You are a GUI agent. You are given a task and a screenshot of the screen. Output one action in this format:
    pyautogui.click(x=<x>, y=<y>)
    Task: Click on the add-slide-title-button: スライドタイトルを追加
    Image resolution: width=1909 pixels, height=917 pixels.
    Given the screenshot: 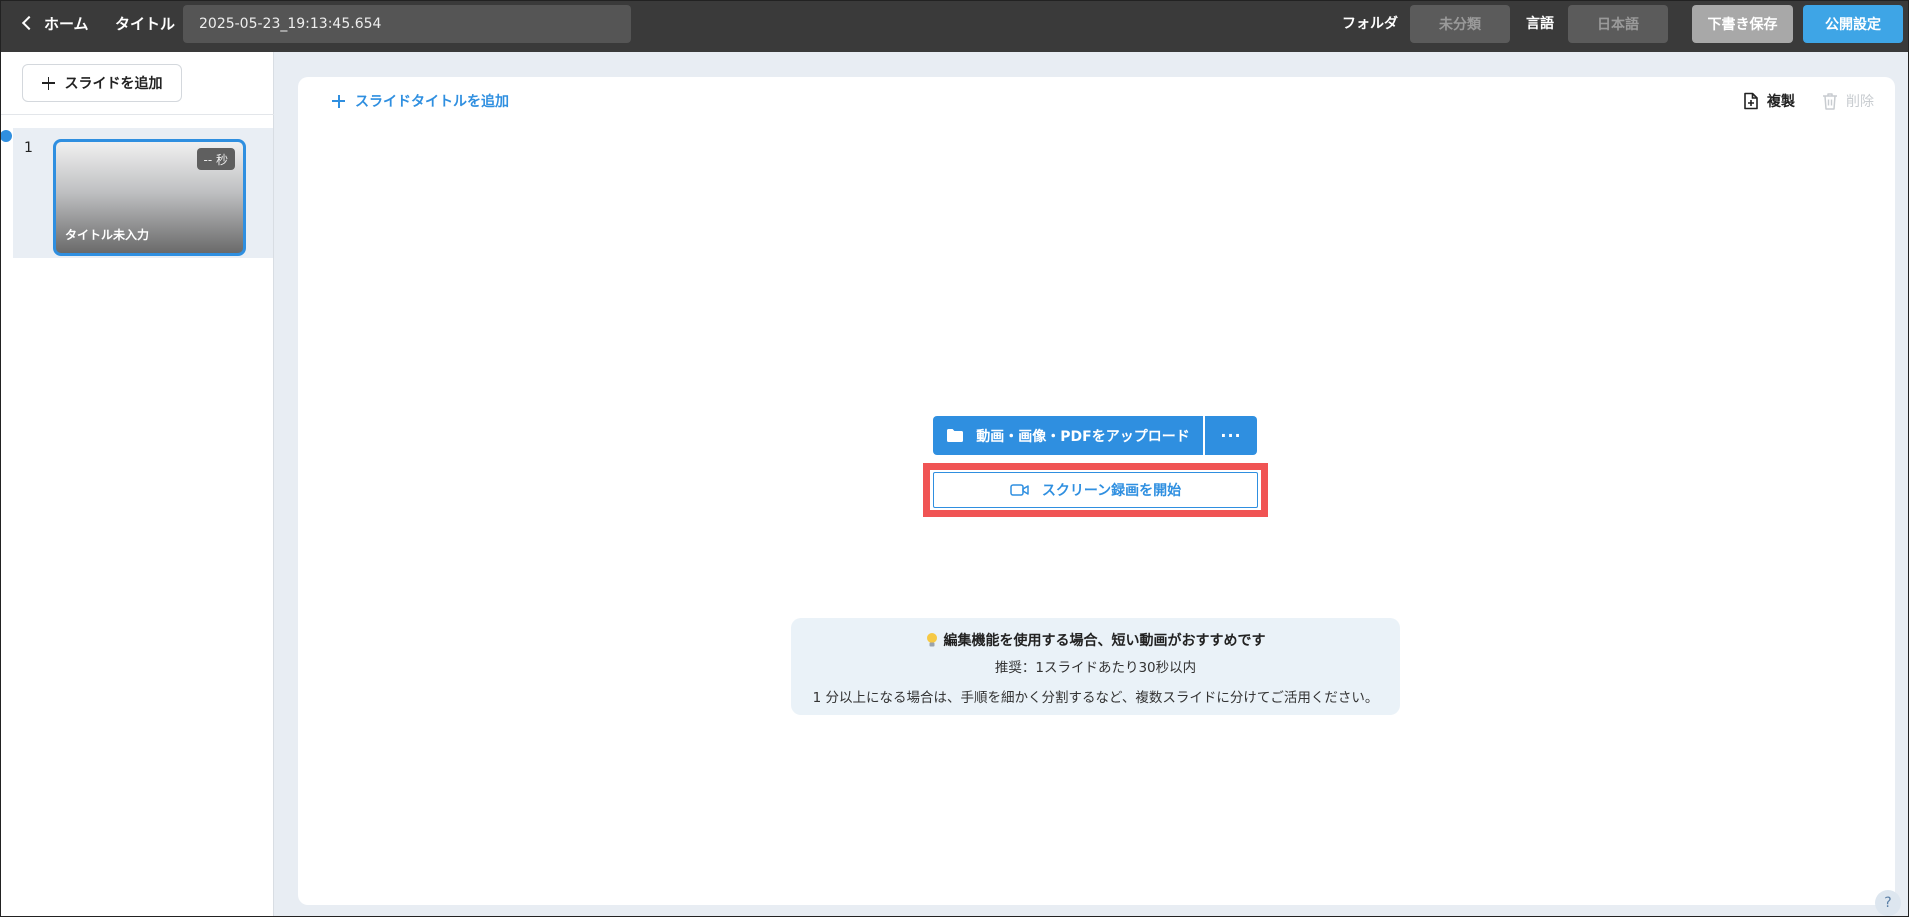 What is the action you would take?
    pyautogui.click(x=420, y=101)
    